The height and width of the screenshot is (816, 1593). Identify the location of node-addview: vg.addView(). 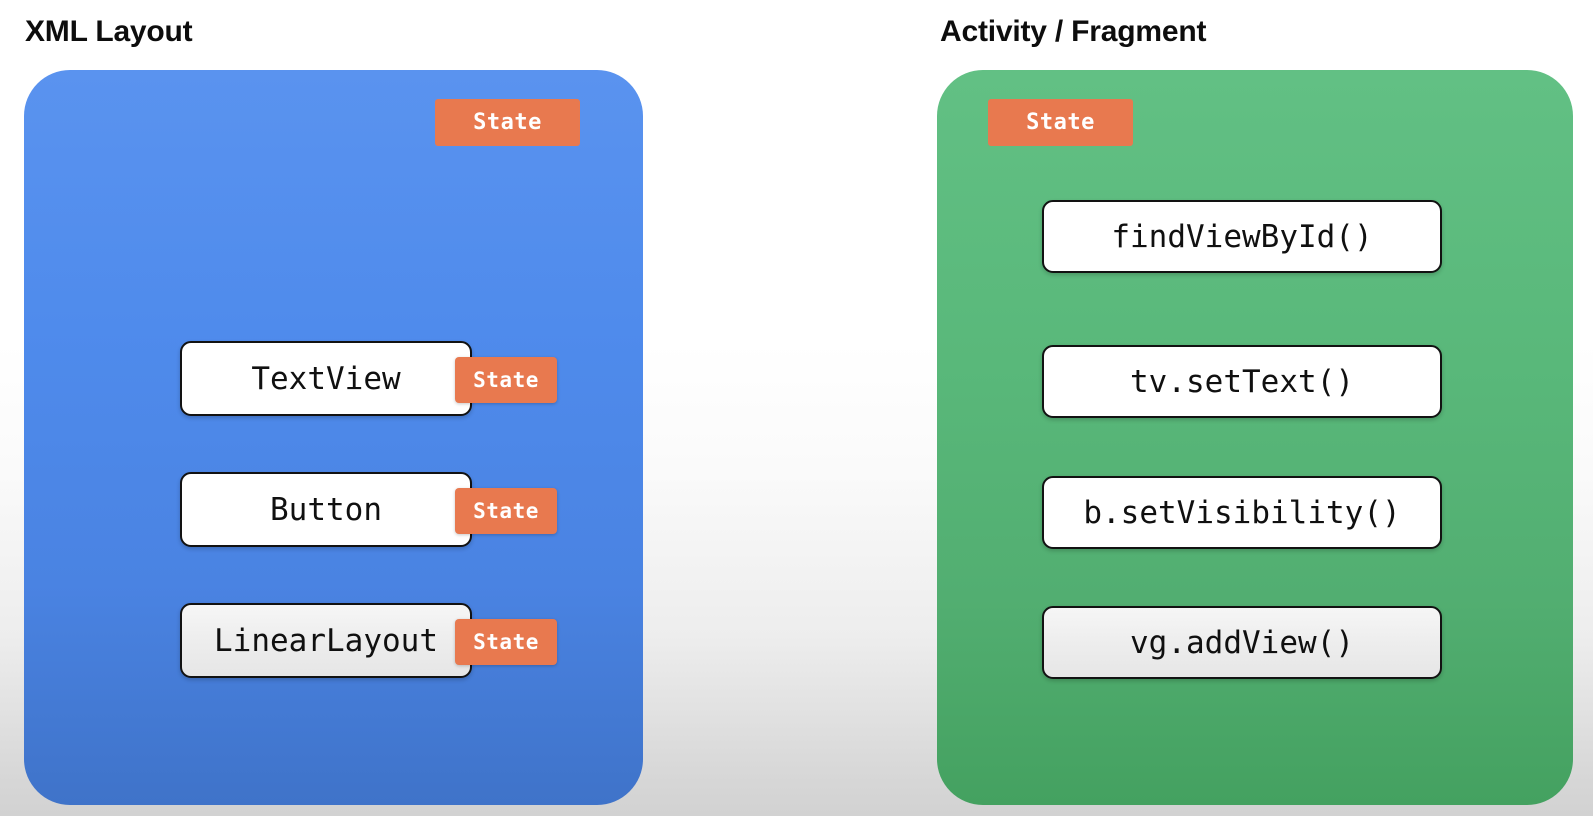
(1242, 642).